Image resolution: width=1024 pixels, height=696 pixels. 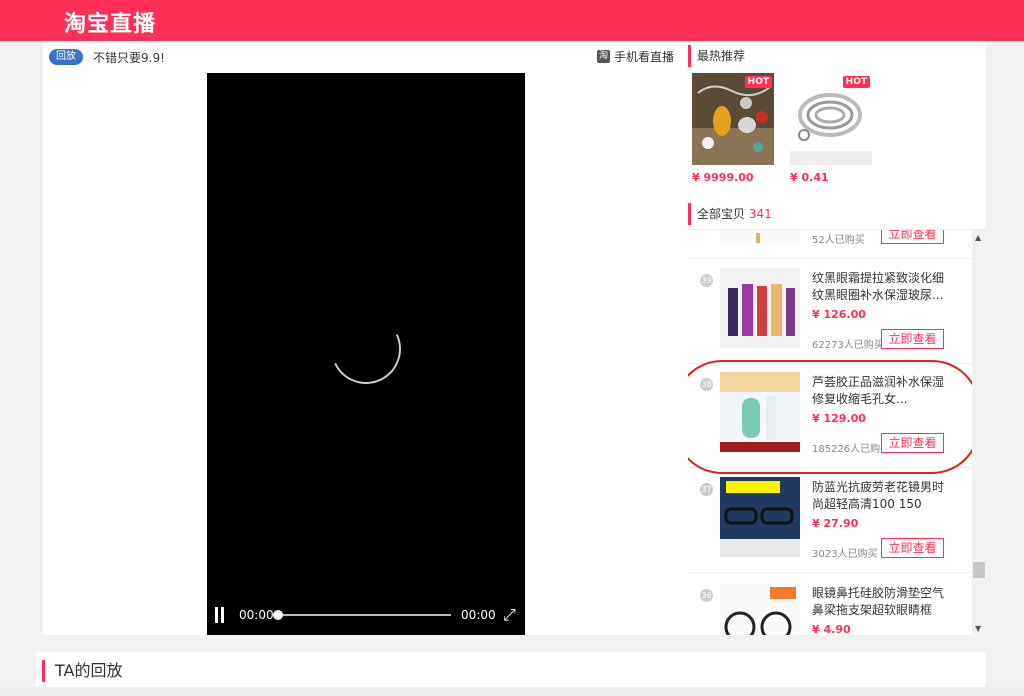 I want to click on highlight-annotation, so click(x=834, y=417).